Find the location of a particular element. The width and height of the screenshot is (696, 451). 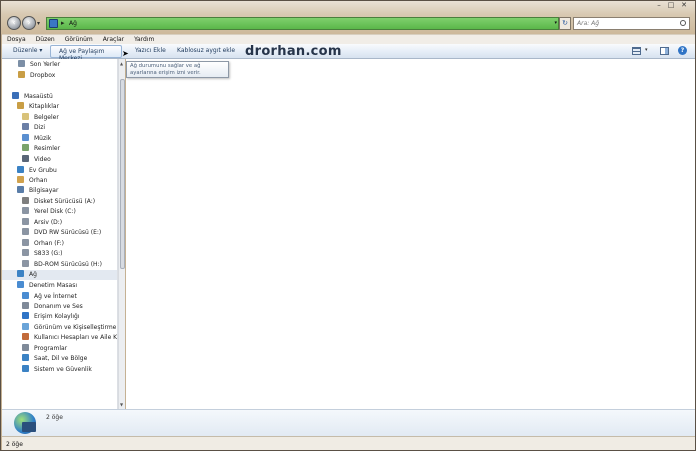

caption-buttons: – □ ✕ is located at coordinates (672, 6).